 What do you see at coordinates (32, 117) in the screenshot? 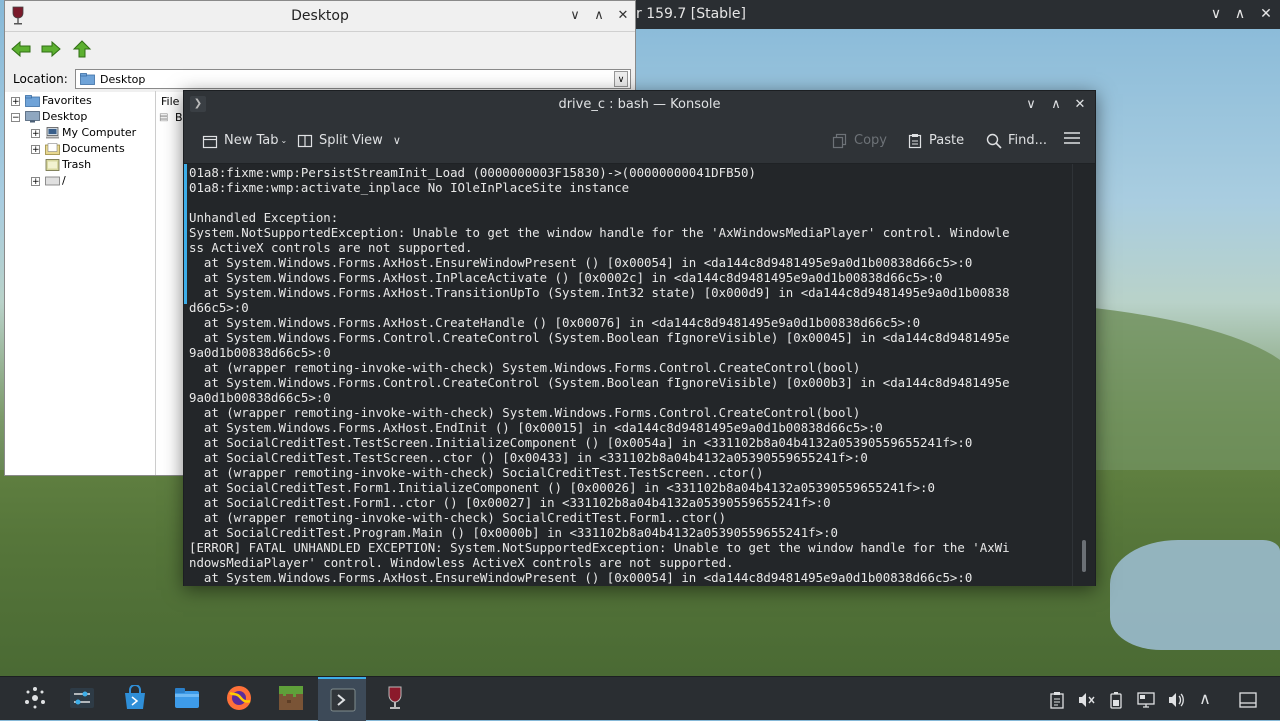
I see `desktop-icon` at bounding box center [32, 117].